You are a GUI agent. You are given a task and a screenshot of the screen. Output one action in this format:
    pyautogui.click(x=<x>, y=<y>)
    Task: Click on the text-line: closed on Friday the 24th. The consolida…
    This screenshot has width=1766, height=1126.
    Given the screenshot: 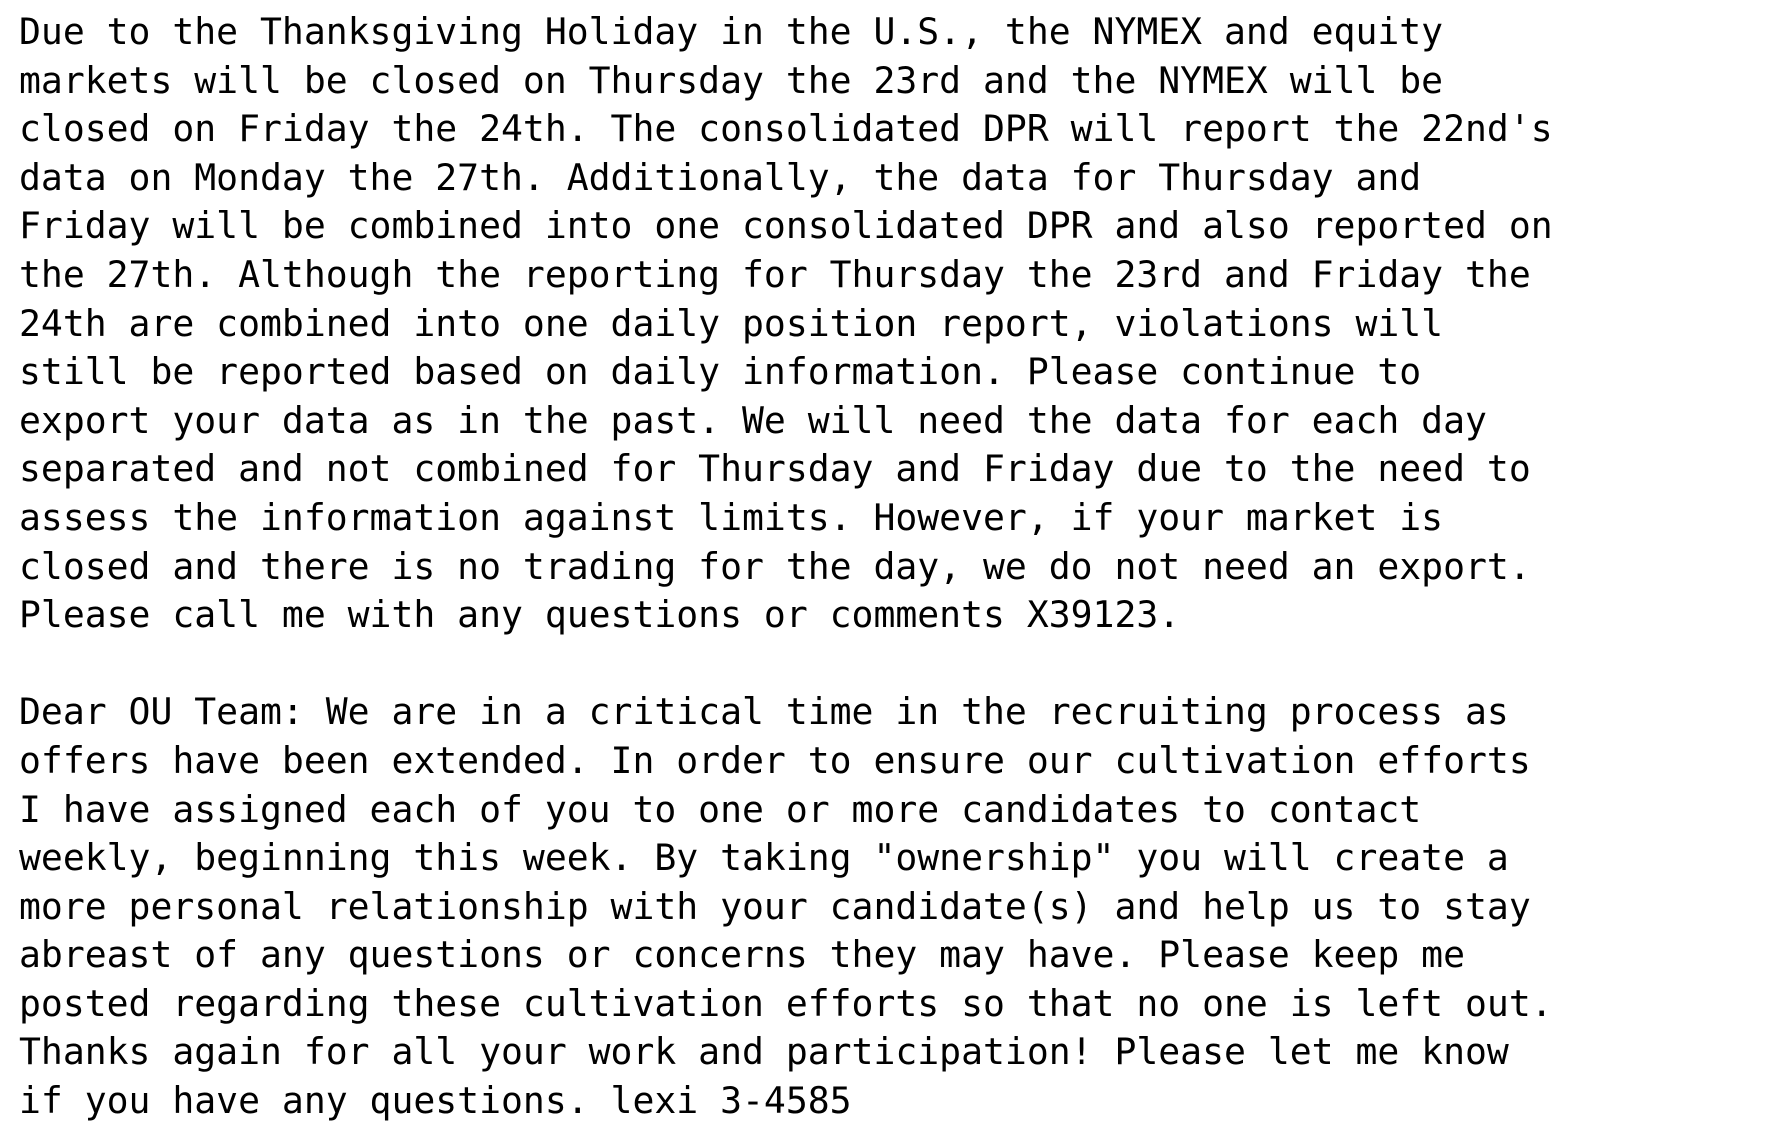 What is the action you would take?
    pyautogui.click(x=786, y=129)
    